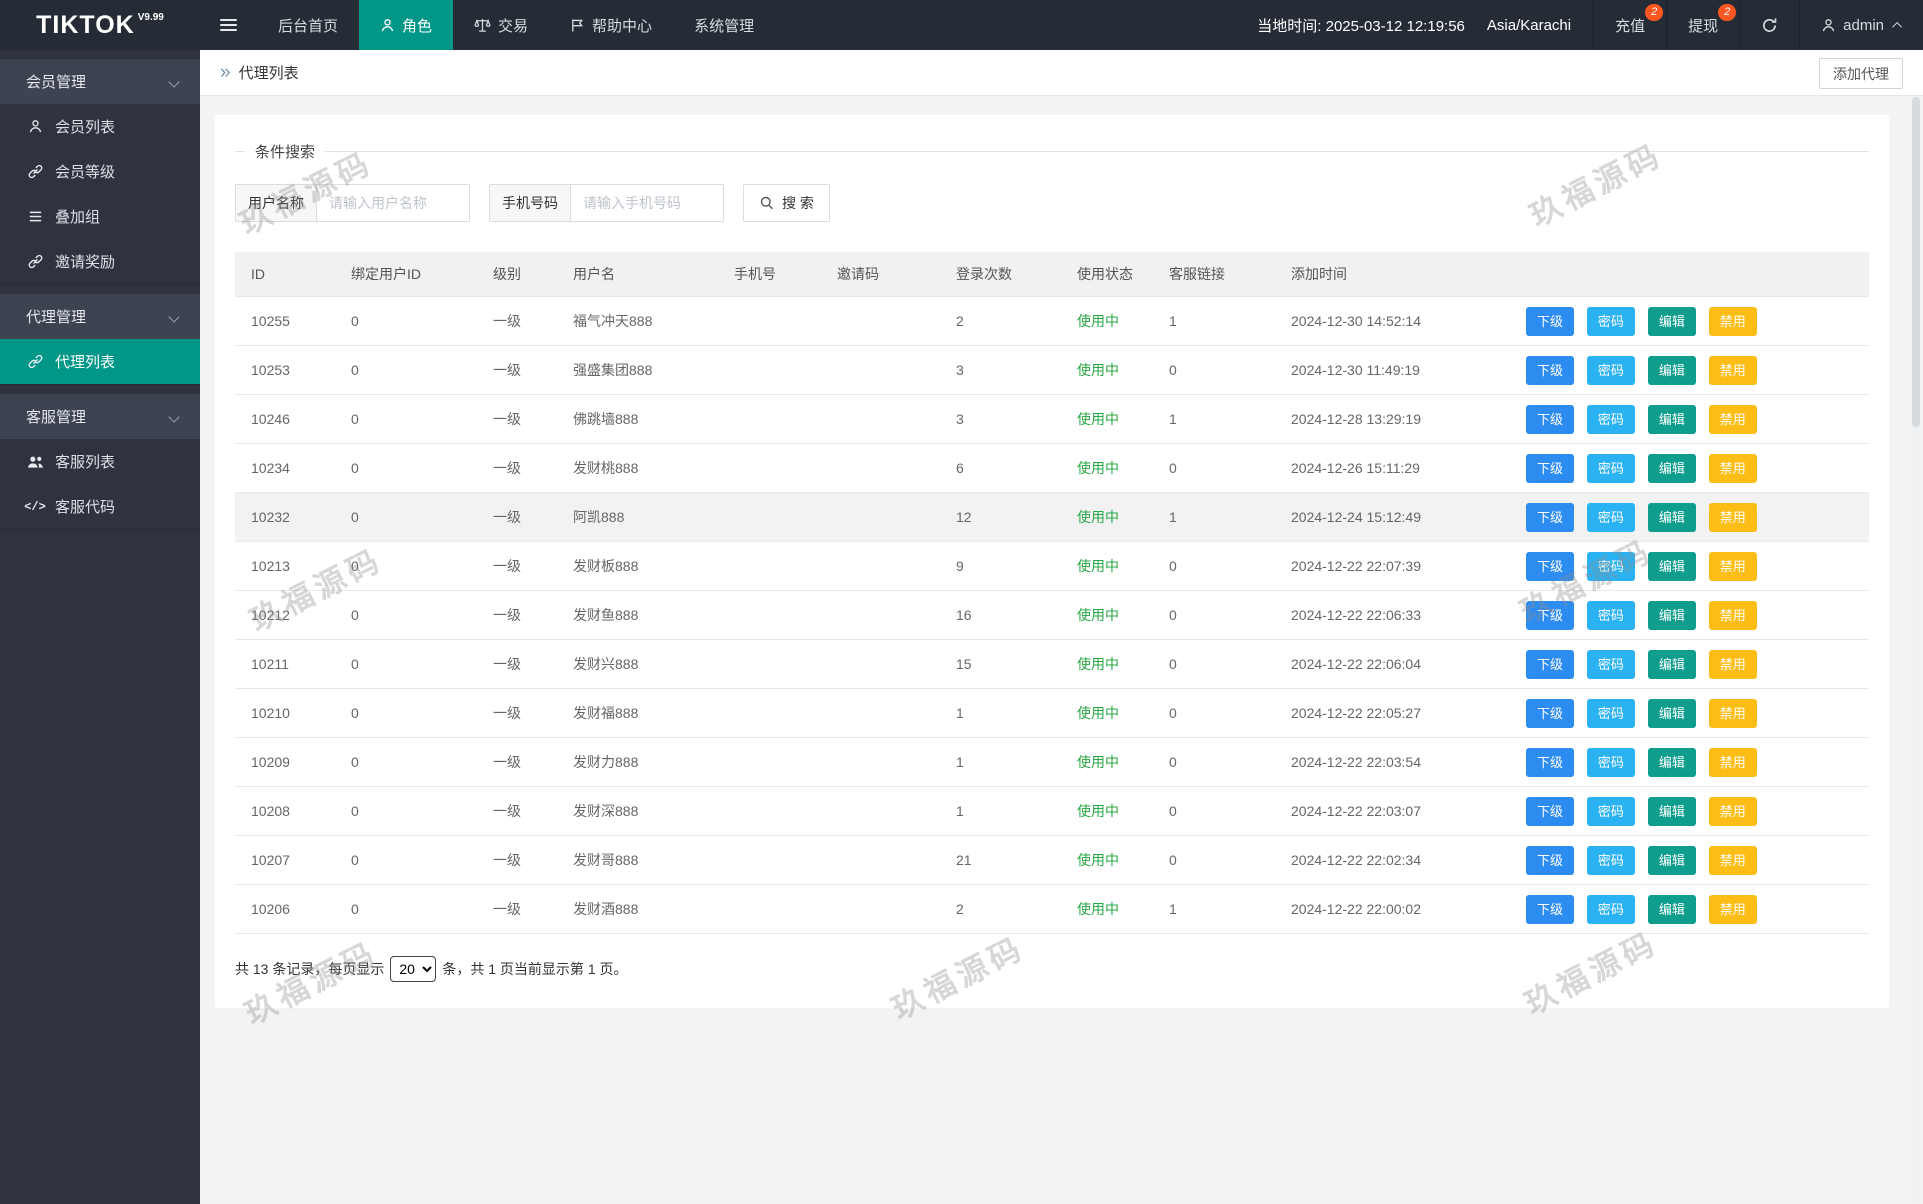  What do you see at coordinates (100, 461) in the screenshot?
I see `sidebar-item-cs-list: 客服列表` at bounding box center [100, 461].